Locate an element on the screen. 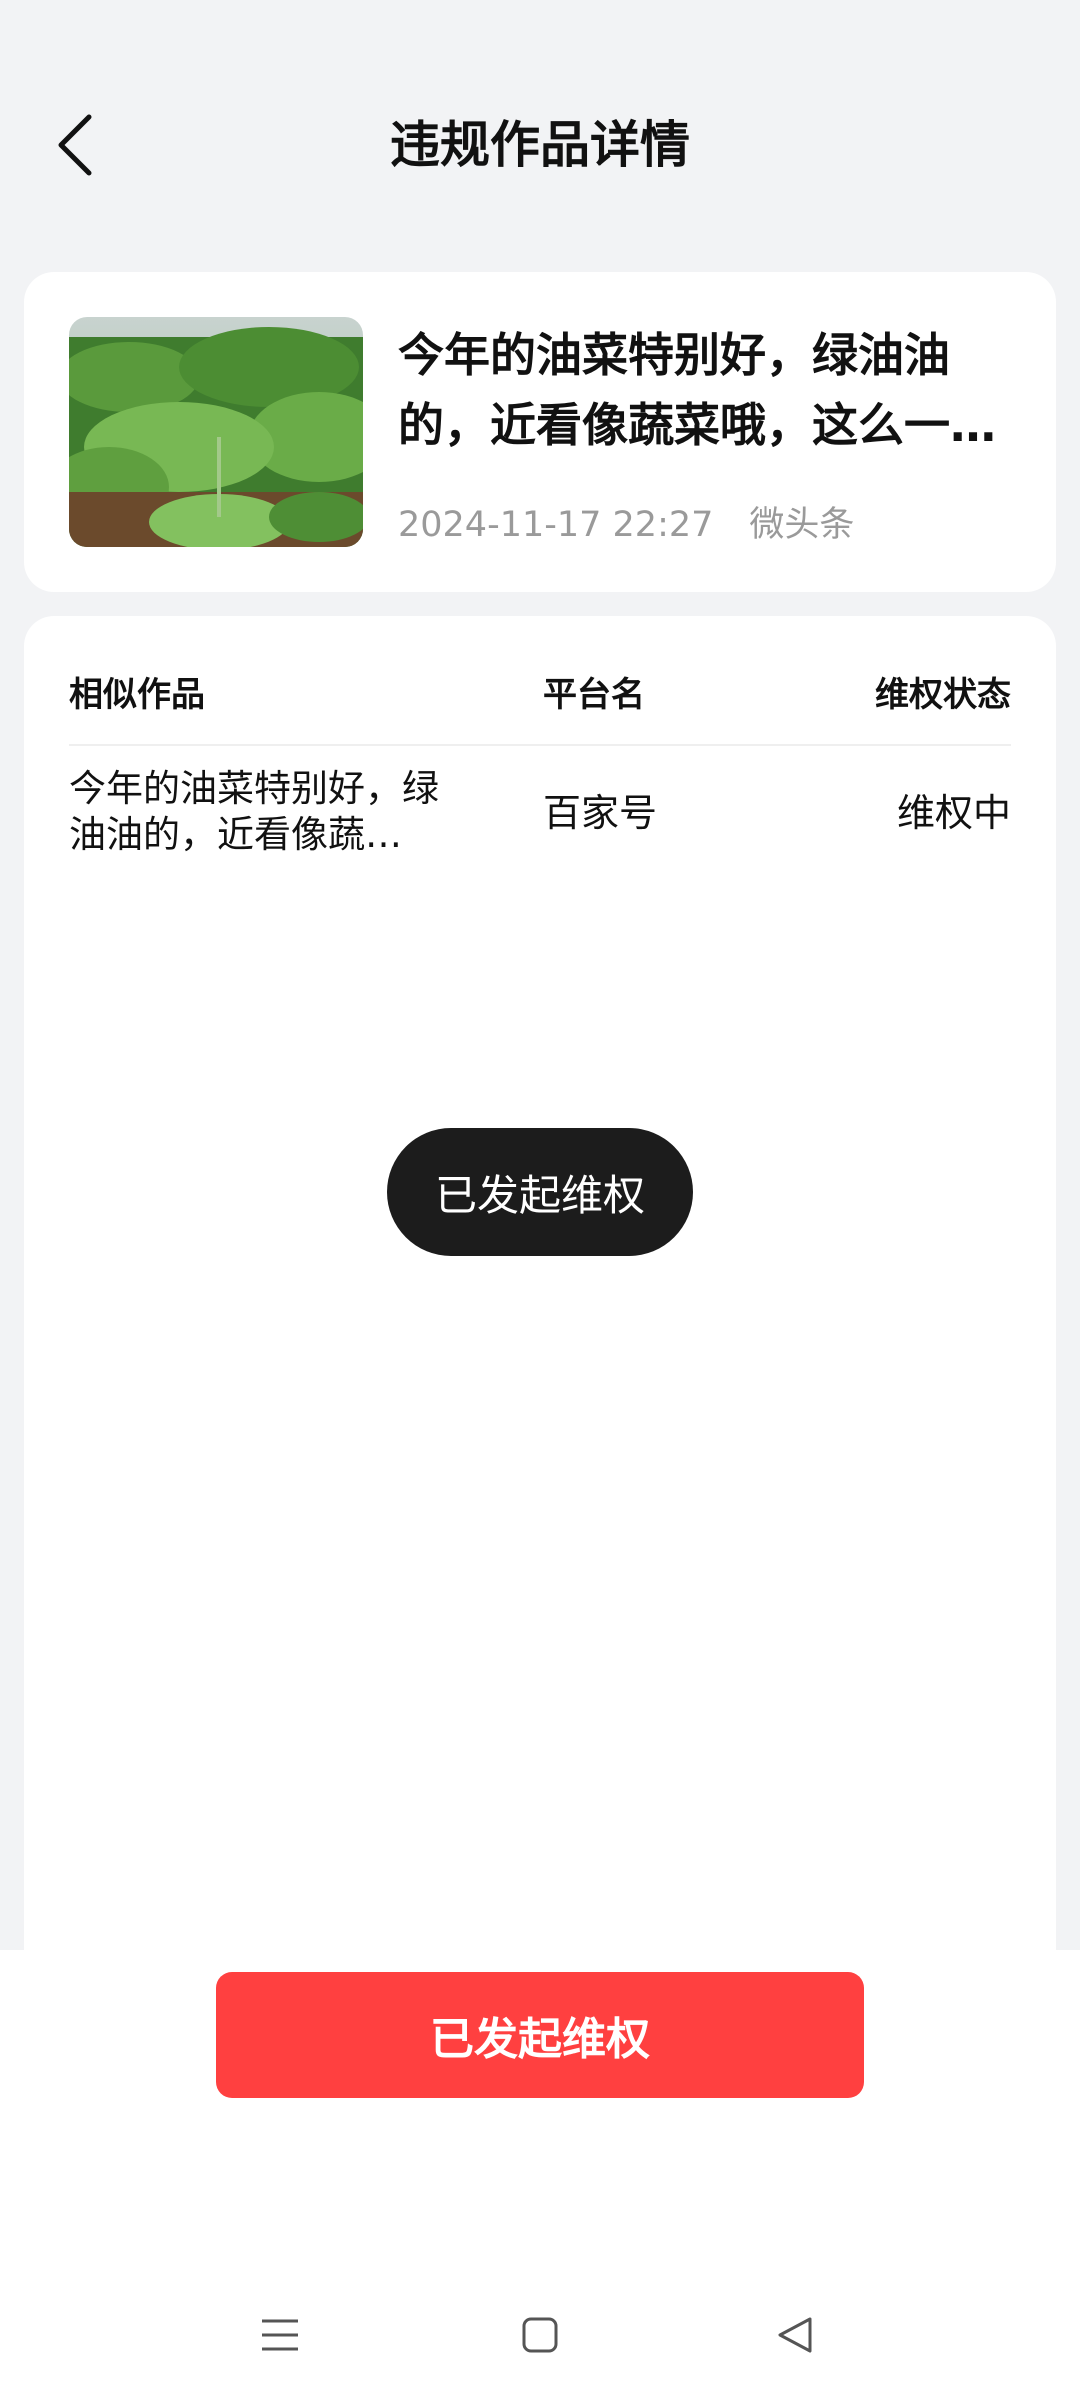  work-meta: 2024-11-17 22:27 微头条 is located at coordinates (626, 525).